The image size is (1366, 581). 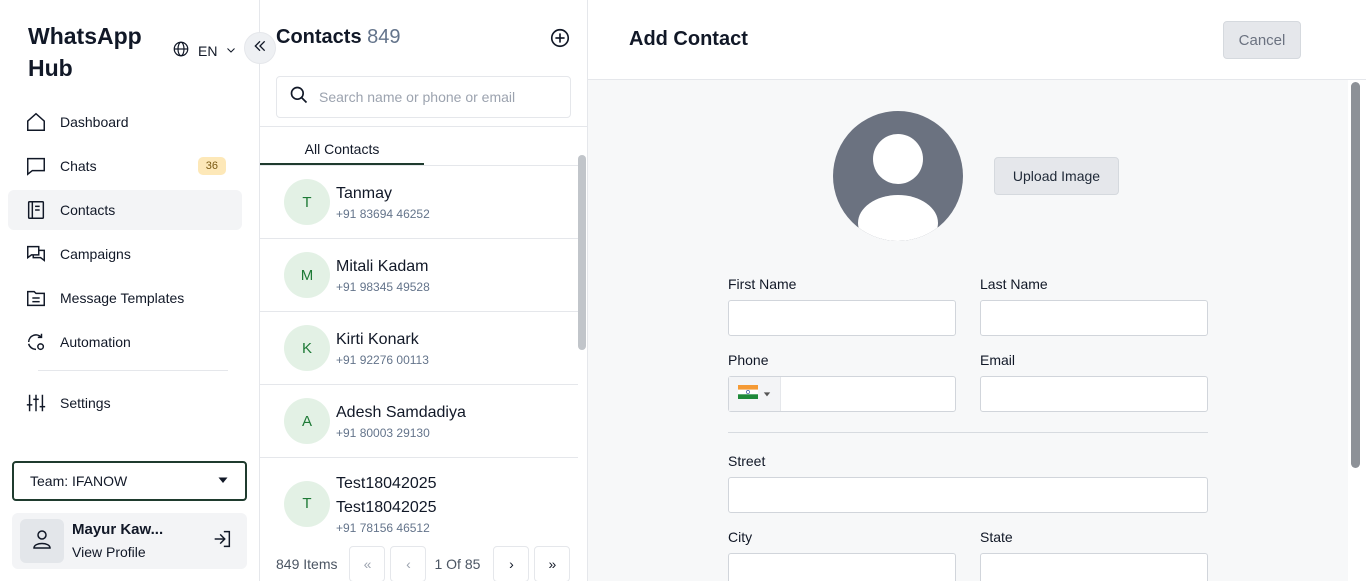 What do you see at coordinates (1094, 318) in the screenshot?
I see `last-name-input` at bounding box center [1094, 318].